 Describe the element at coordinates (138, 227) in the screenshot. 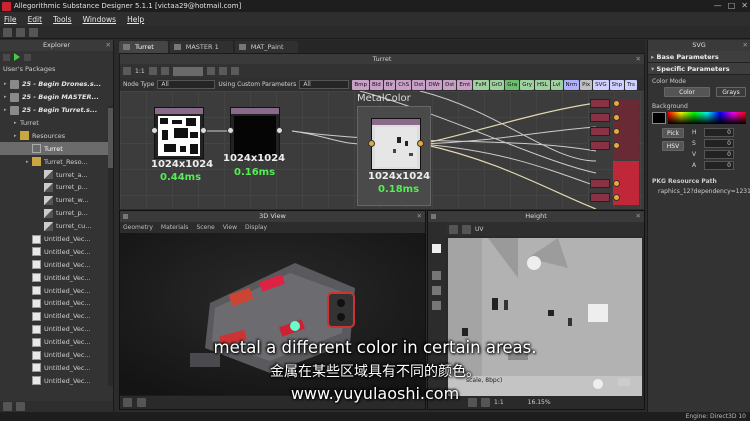

I see `menu-geometry: Geometry` at that location.